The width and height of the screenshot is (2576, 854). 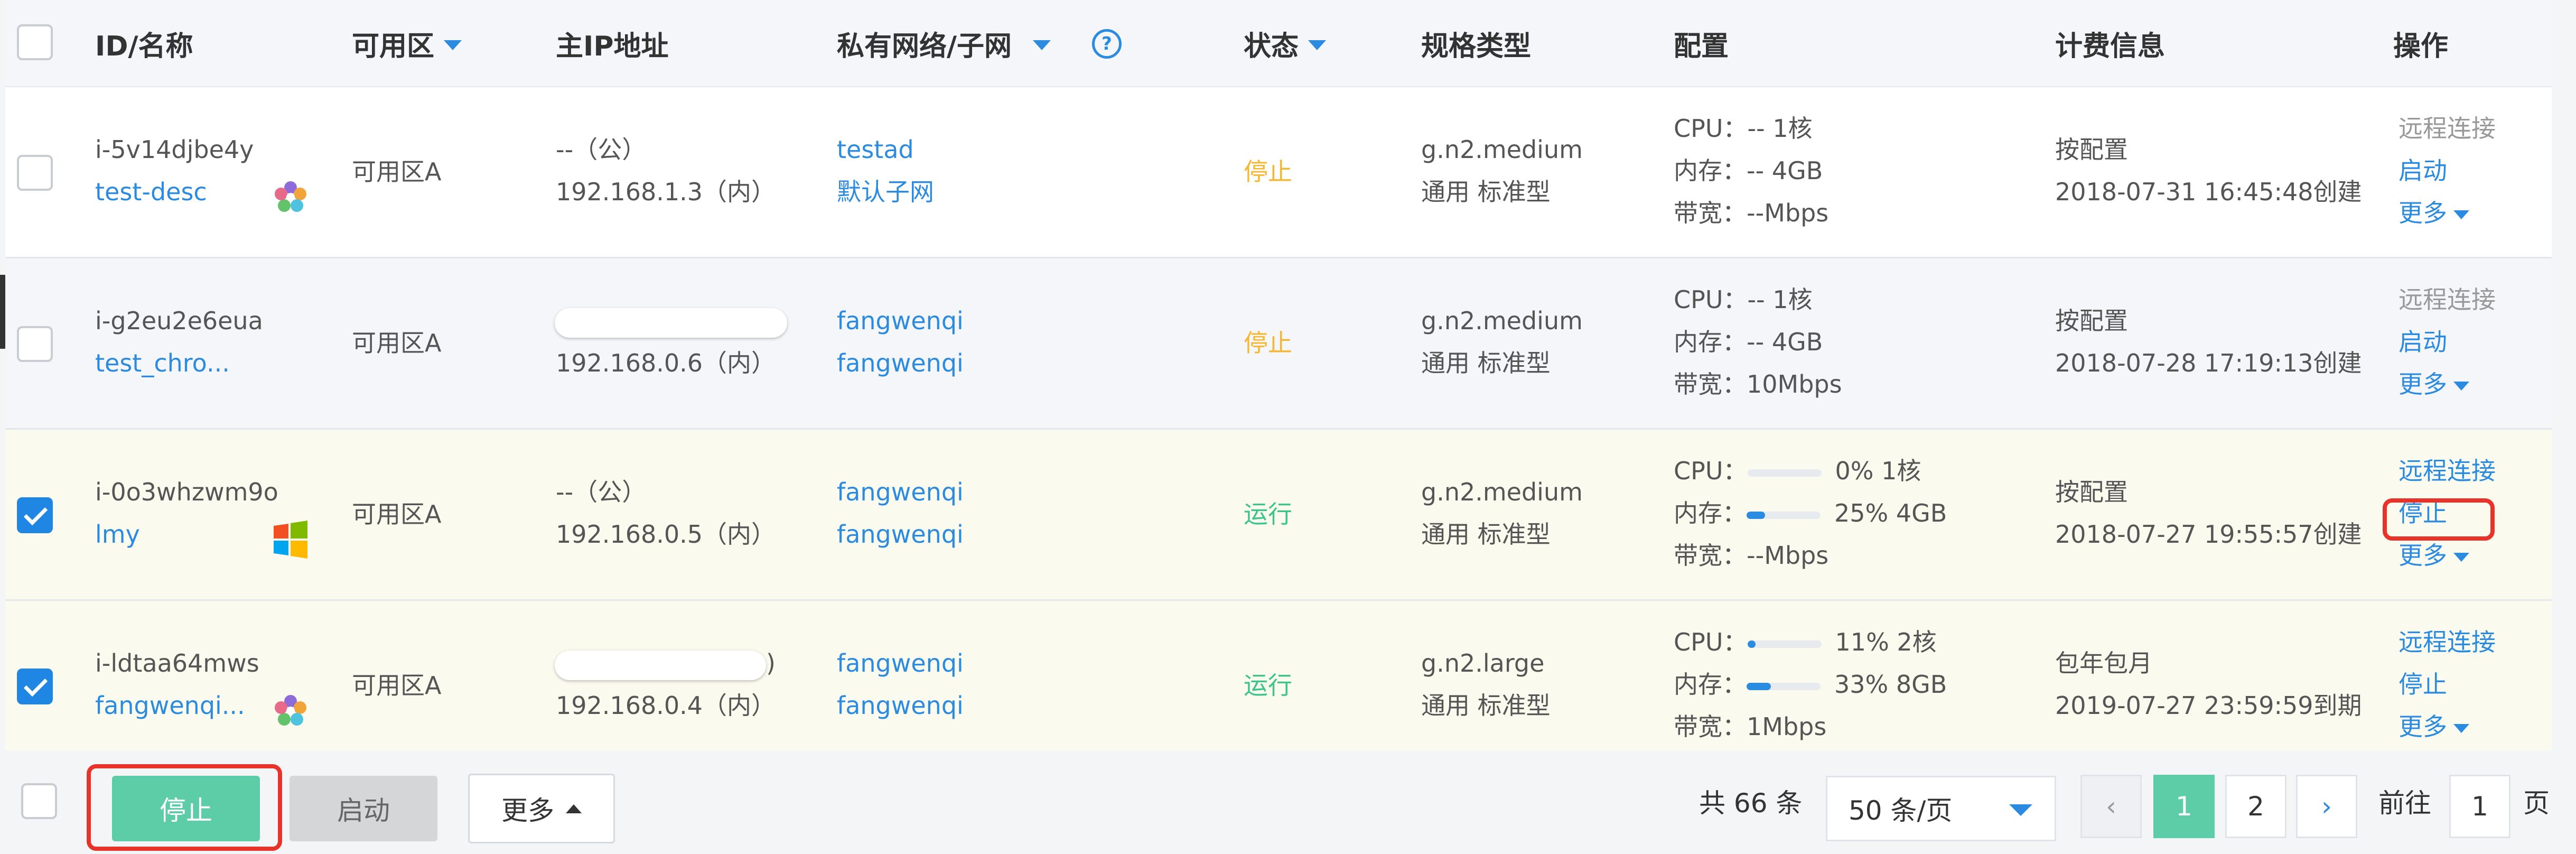 I want to click on instance-name-link: test-desc, so click(x=151, y=192).